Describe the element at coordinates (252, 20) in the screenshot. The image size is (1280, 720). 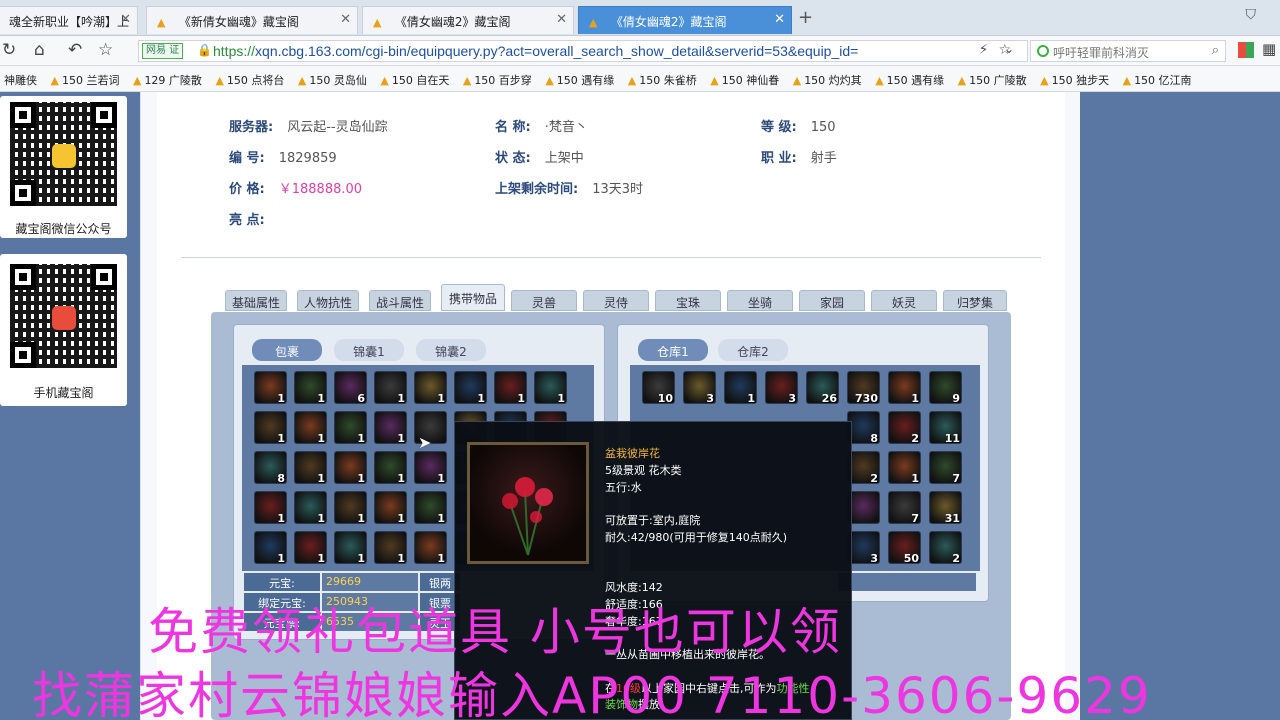
I see `tab-2: ▲ 《新倩女幽魂》藏宝阁 ✕` at that location.